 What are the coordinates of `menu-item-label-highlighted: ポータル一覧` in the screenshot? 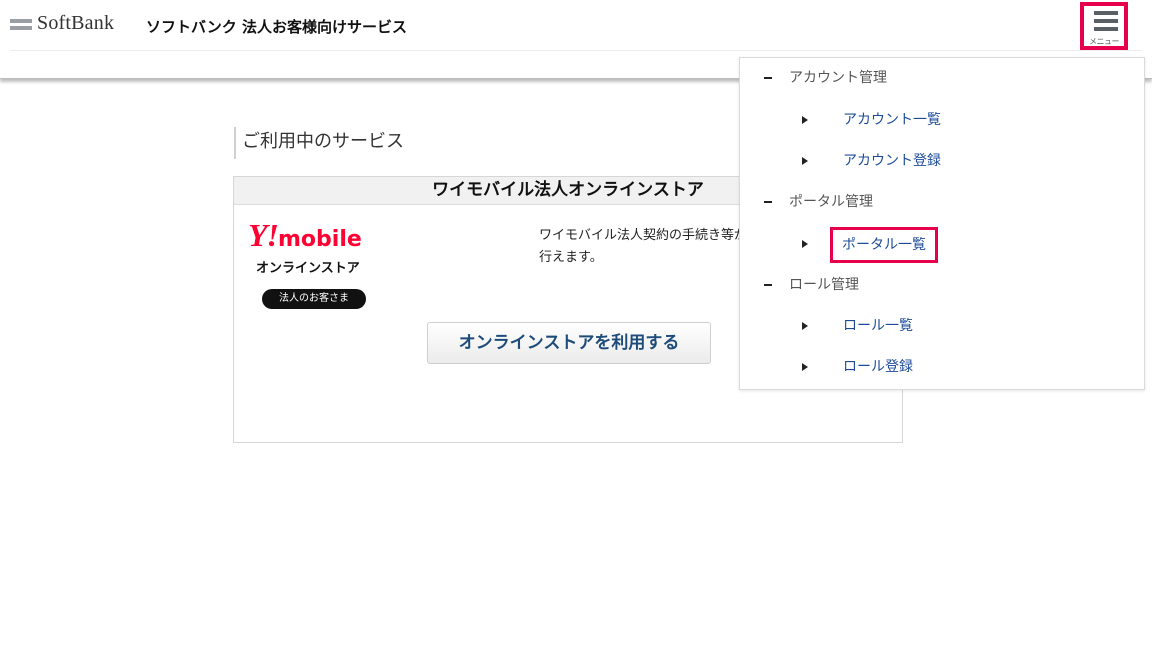 It's located at (884, 245).